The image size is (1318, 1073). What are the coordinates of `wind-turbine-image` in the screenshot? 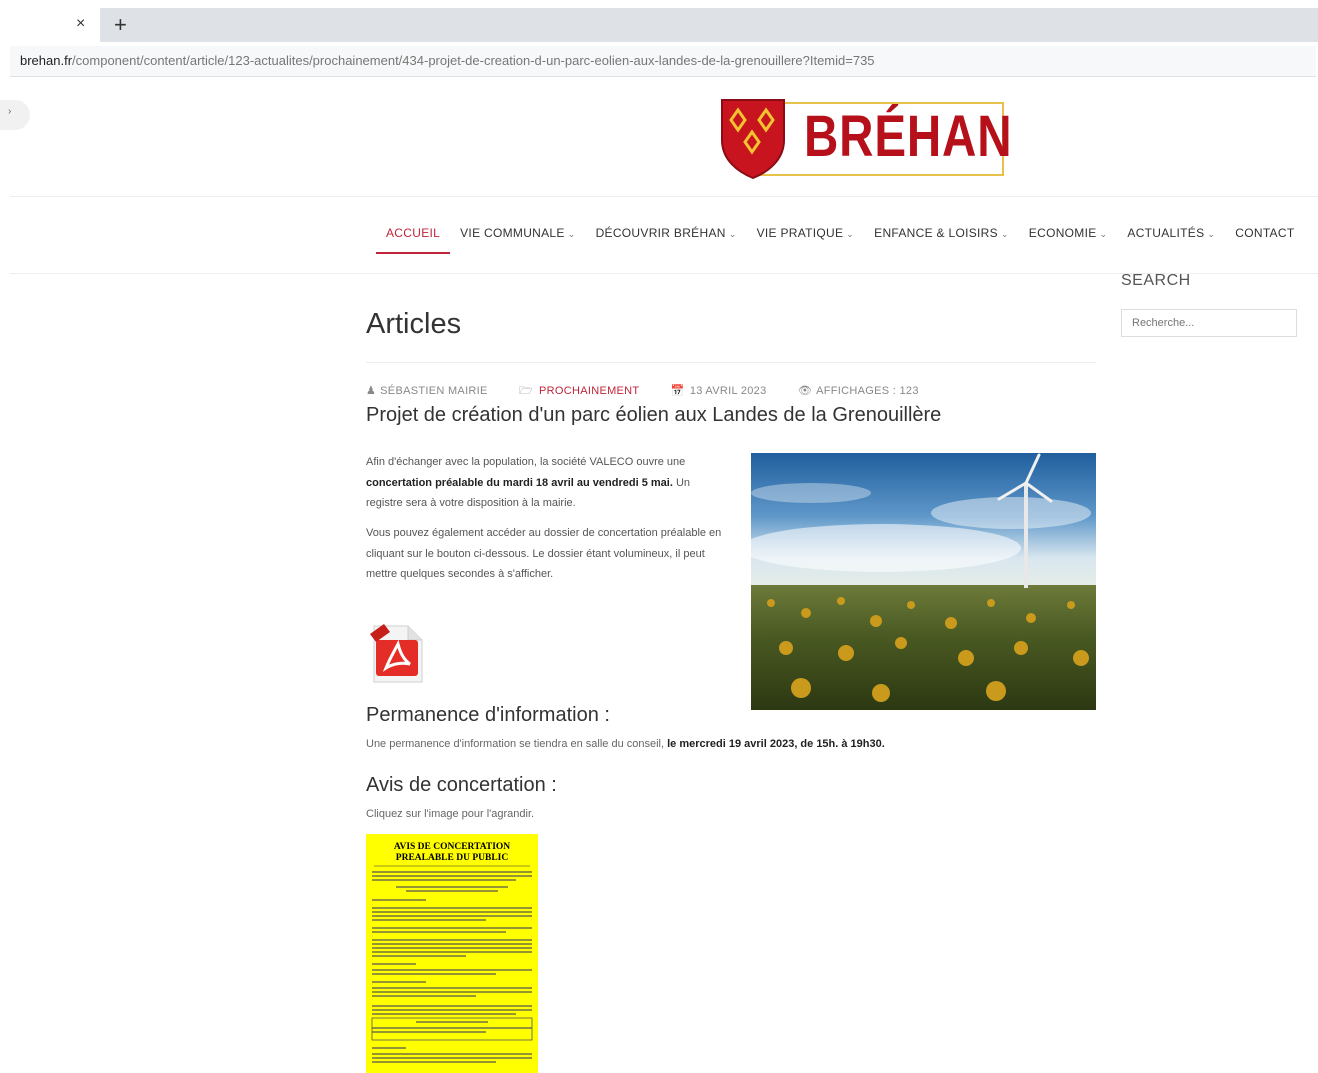 It's located at (923, 581).